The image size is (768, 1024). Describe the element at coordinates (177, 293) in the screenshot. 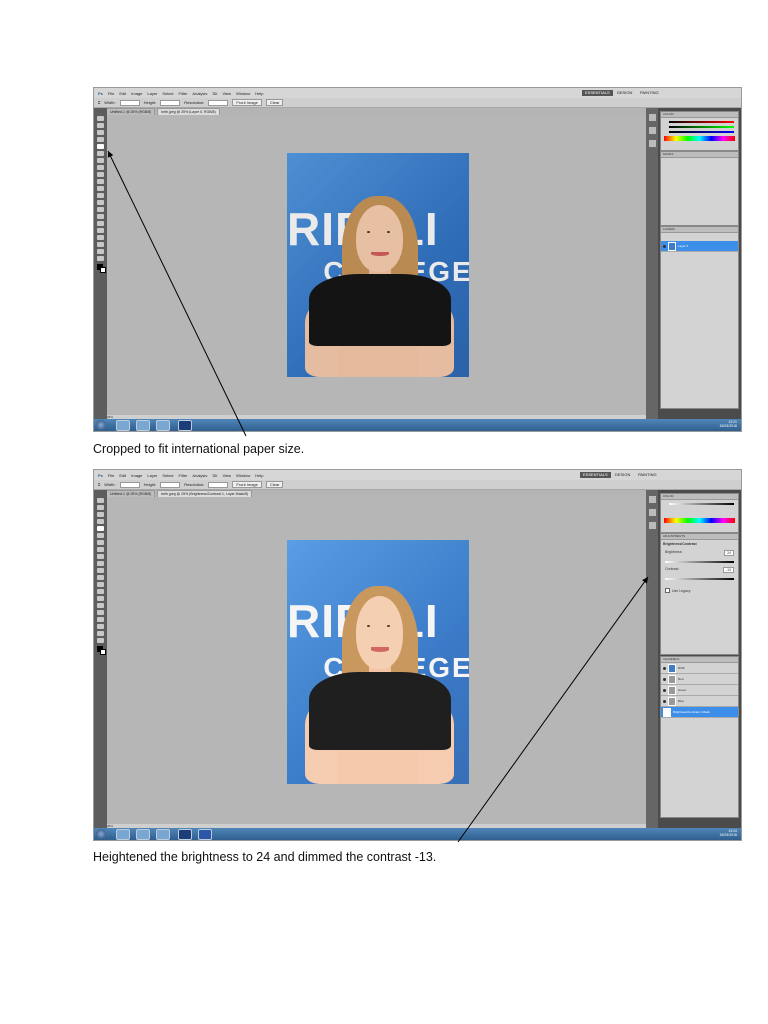

I see `arrow-to-crop-tool` at that location.